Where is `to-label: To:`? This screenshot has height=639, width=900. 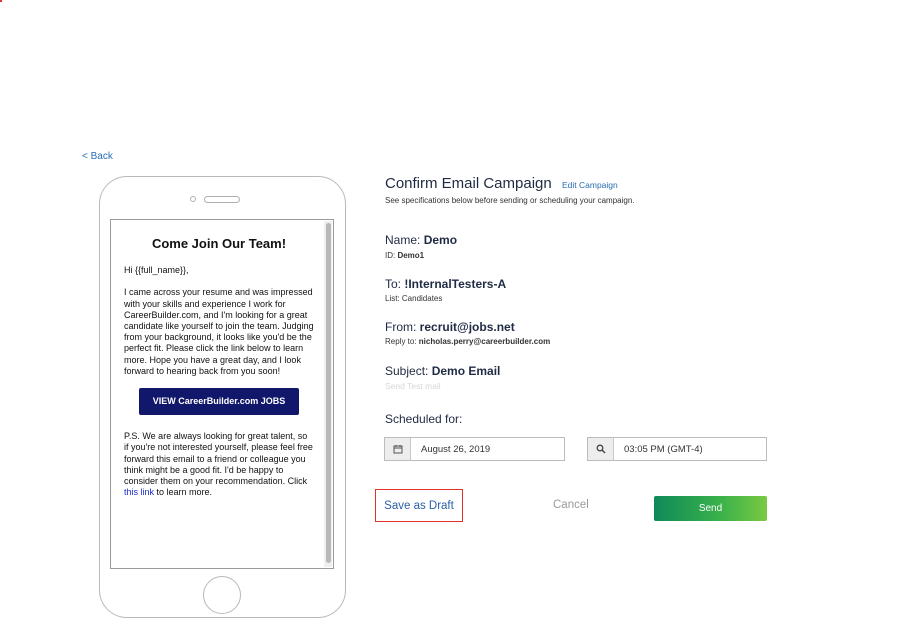
to-label: To: is located at coordinates (395, 284).